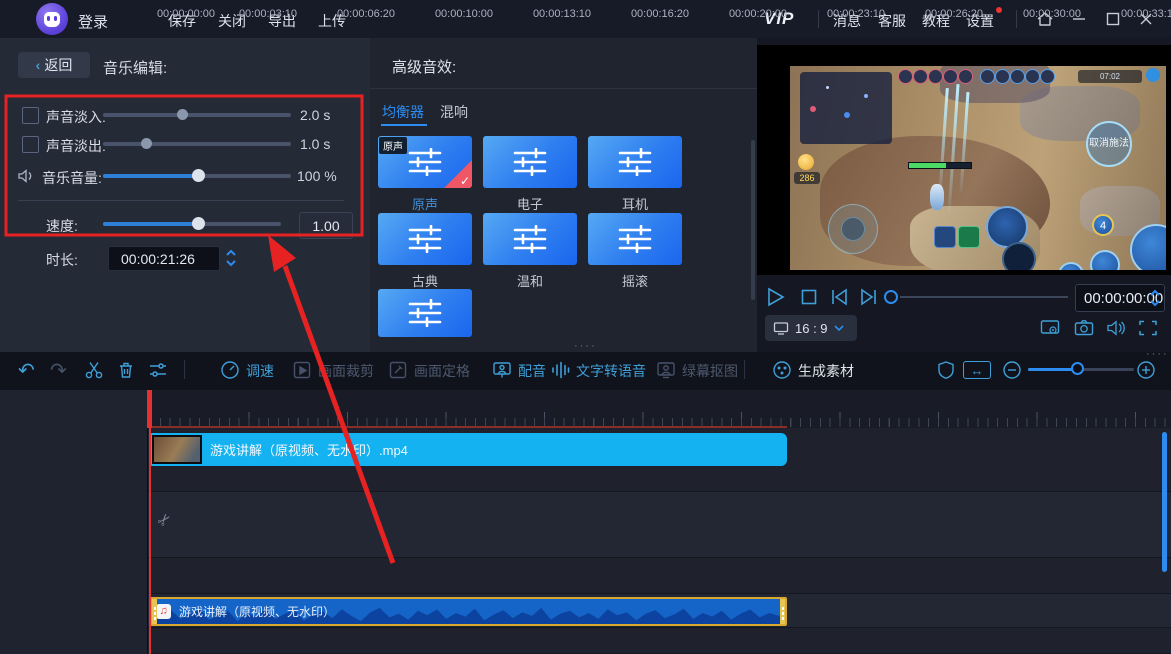 The width and height of the screenshot is (1171, 654). Describe the element at coordinates (442, 371) in the screenshot. I see `toolbar-freeze: 画面定格` at that location.